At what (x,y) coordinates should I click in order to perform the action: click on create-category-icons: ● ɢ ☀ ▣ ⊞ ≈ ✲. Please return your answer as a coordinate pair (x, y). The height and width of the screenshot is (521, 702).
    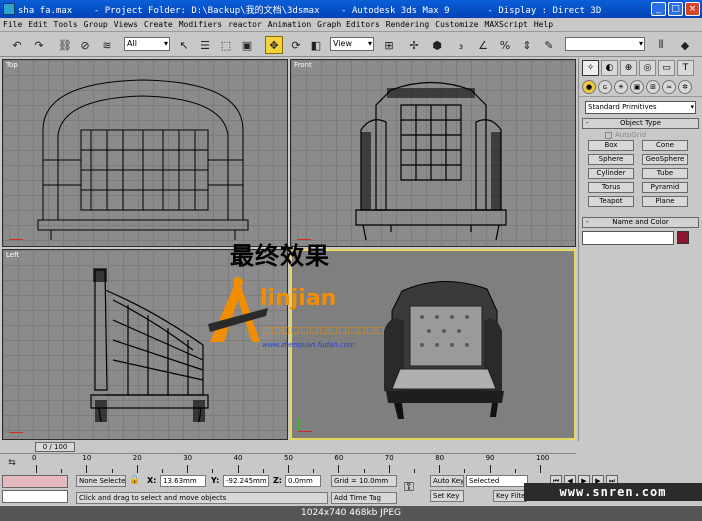
    Looking at the image, I should click on (640, 87).